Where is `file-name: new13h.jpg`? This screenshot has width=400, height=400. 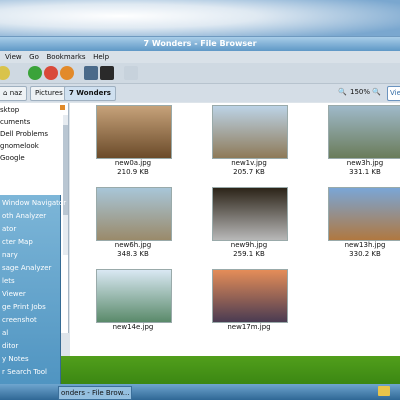 file-name: new13h.jpg is located at coordinates (365, 245).